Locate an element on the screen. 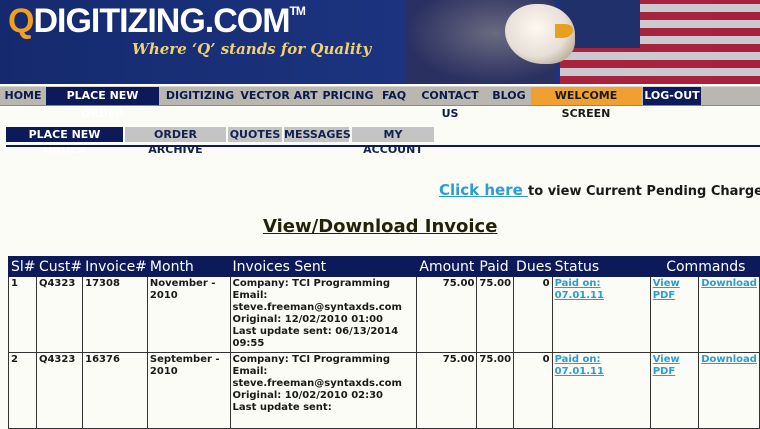 The width and height of the screenshot is (760, 429). tab-quotes: QUOTES is located at coordinates (255, 134).